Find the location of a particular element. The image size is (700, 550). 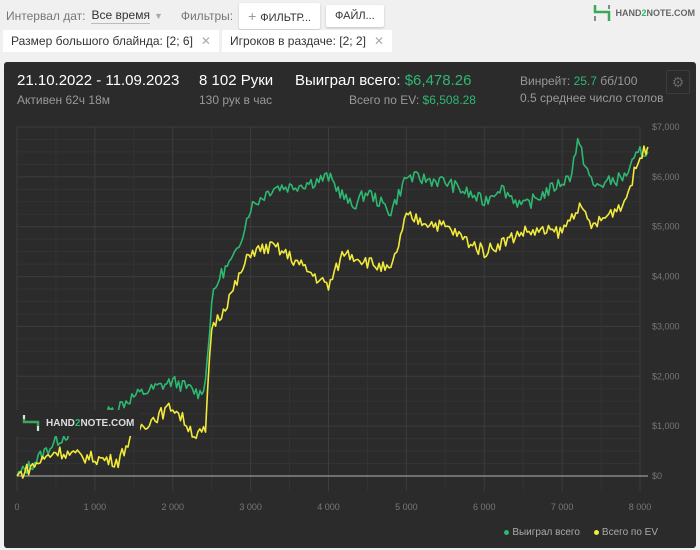

x-tick-label: 8 000 is located at coordinates (640, 507).